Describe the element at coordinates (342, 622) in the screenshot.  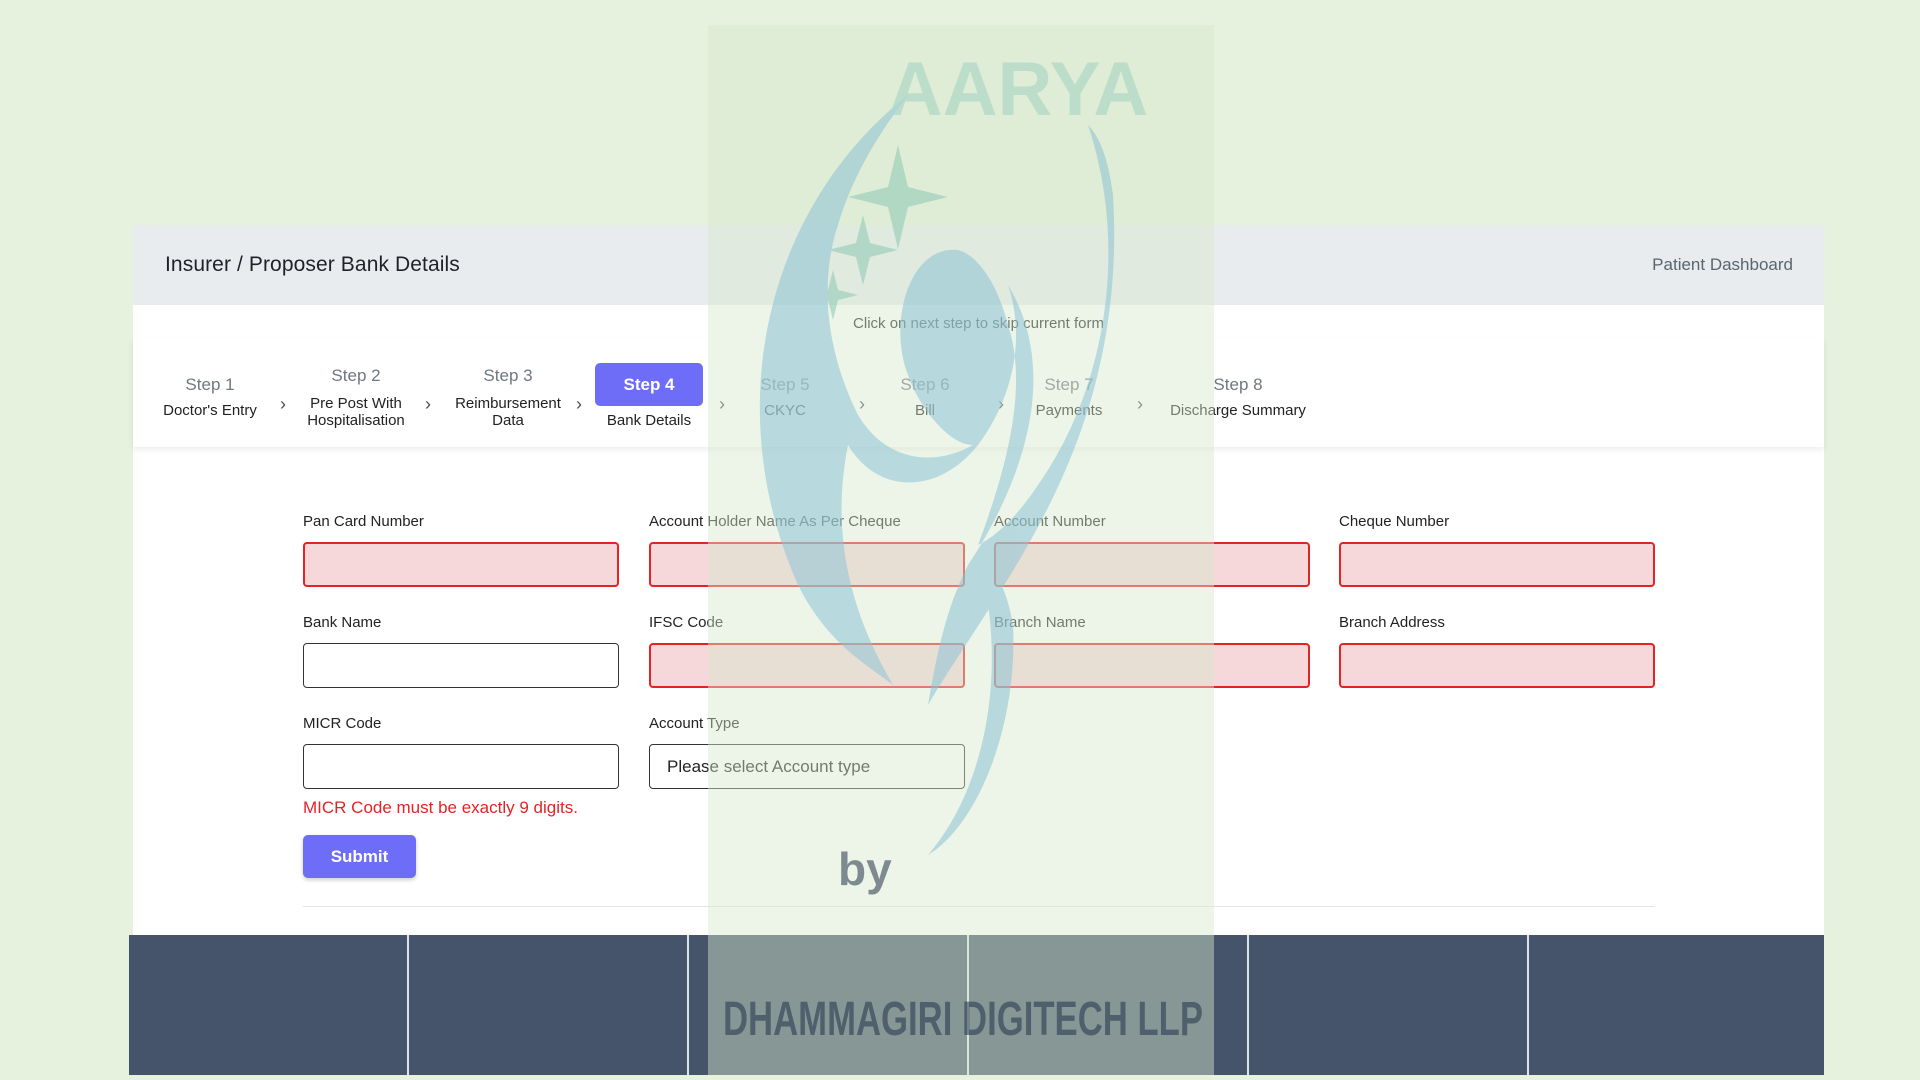
I see `field-label: Bank Name` at that location.